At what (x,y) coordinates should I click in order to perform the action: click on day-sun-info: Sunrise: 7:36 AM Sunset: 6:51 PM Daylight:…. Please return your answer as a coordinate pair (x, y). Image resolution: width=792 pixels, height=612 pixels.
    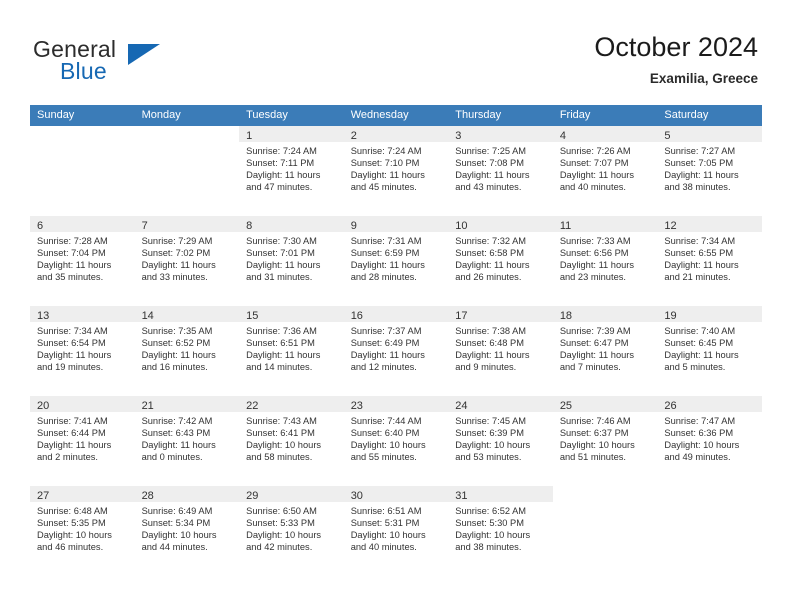
    Looking at the image, I should click on (291, 347).